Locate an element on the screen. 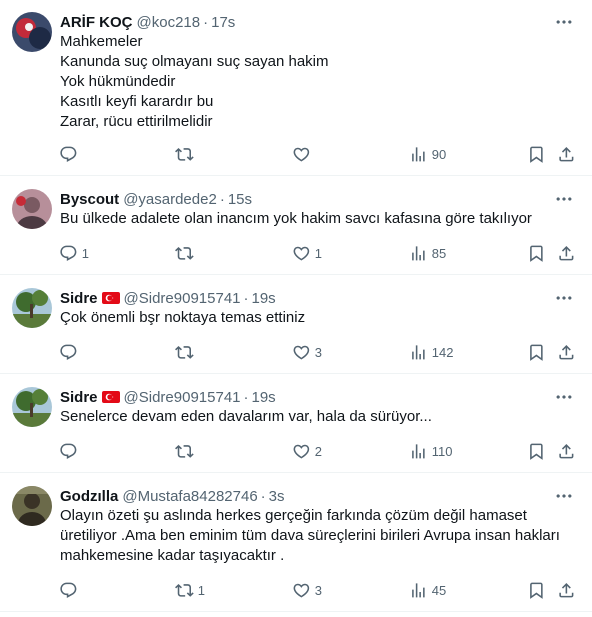  user-handle: @yasardede2 is located at coordinates (170, 199).